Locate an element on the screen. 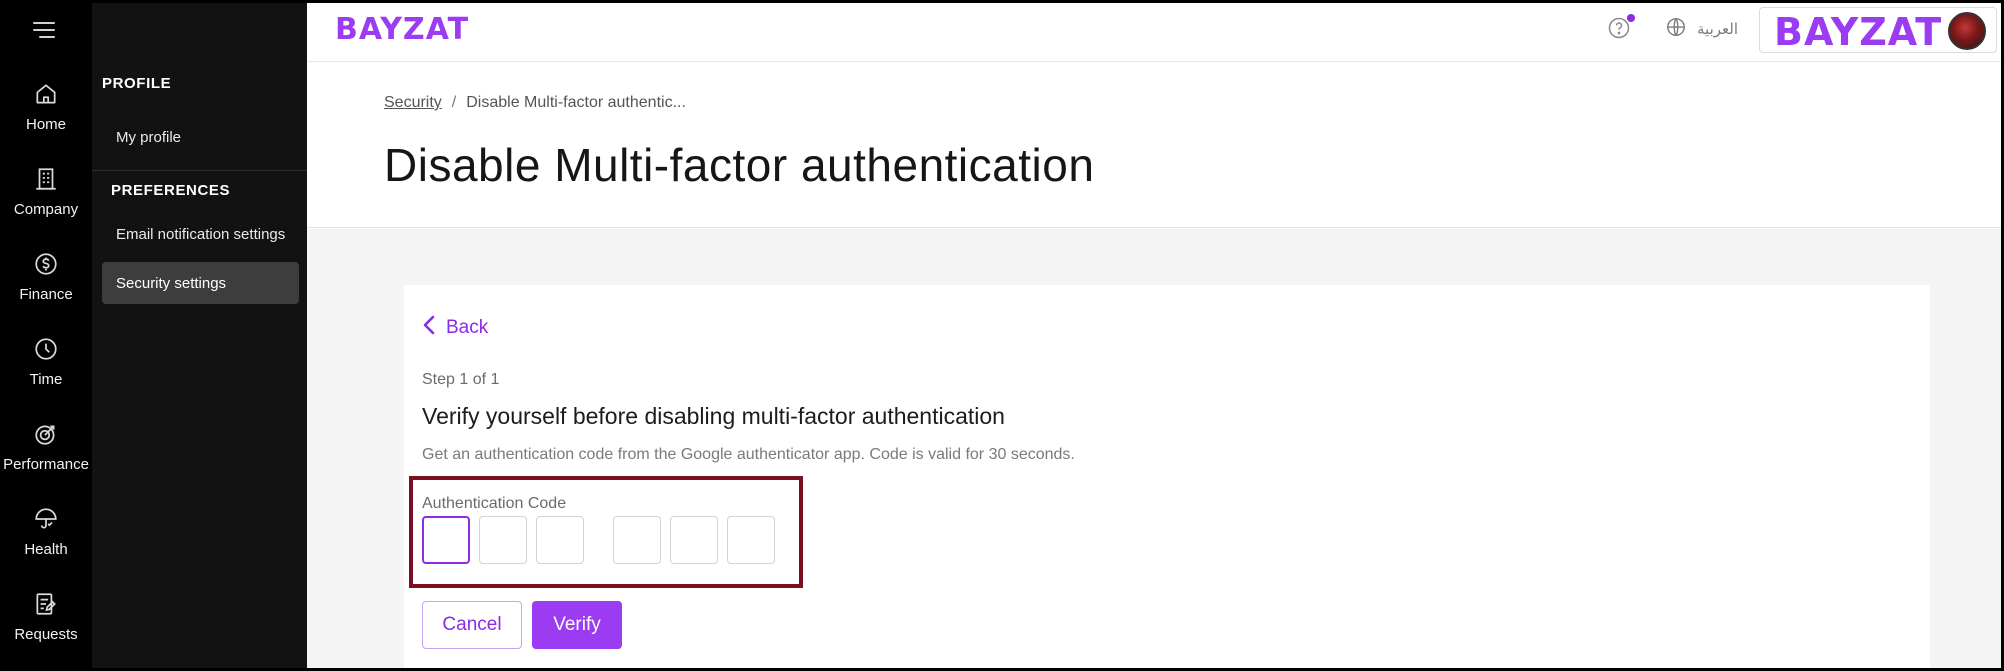  chevron-left-icon is located at coordinates (429, 328).